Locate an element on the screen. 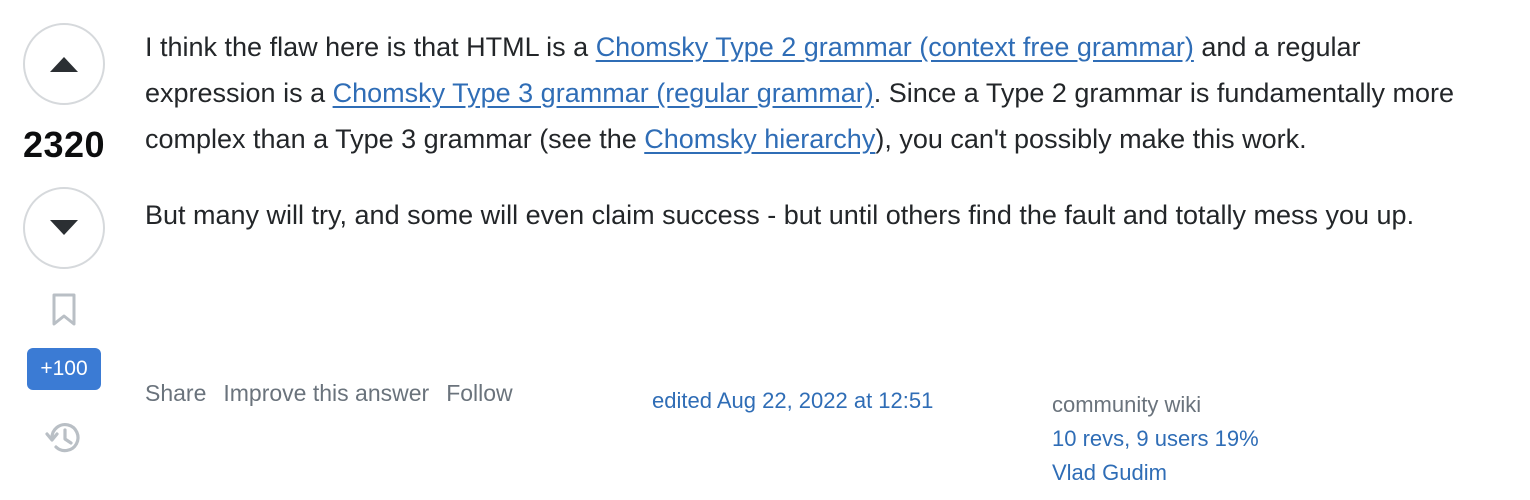 This screenshot has width=1530, height=500. vote-column: 2320 +100 is located at coordinates (64, 250).